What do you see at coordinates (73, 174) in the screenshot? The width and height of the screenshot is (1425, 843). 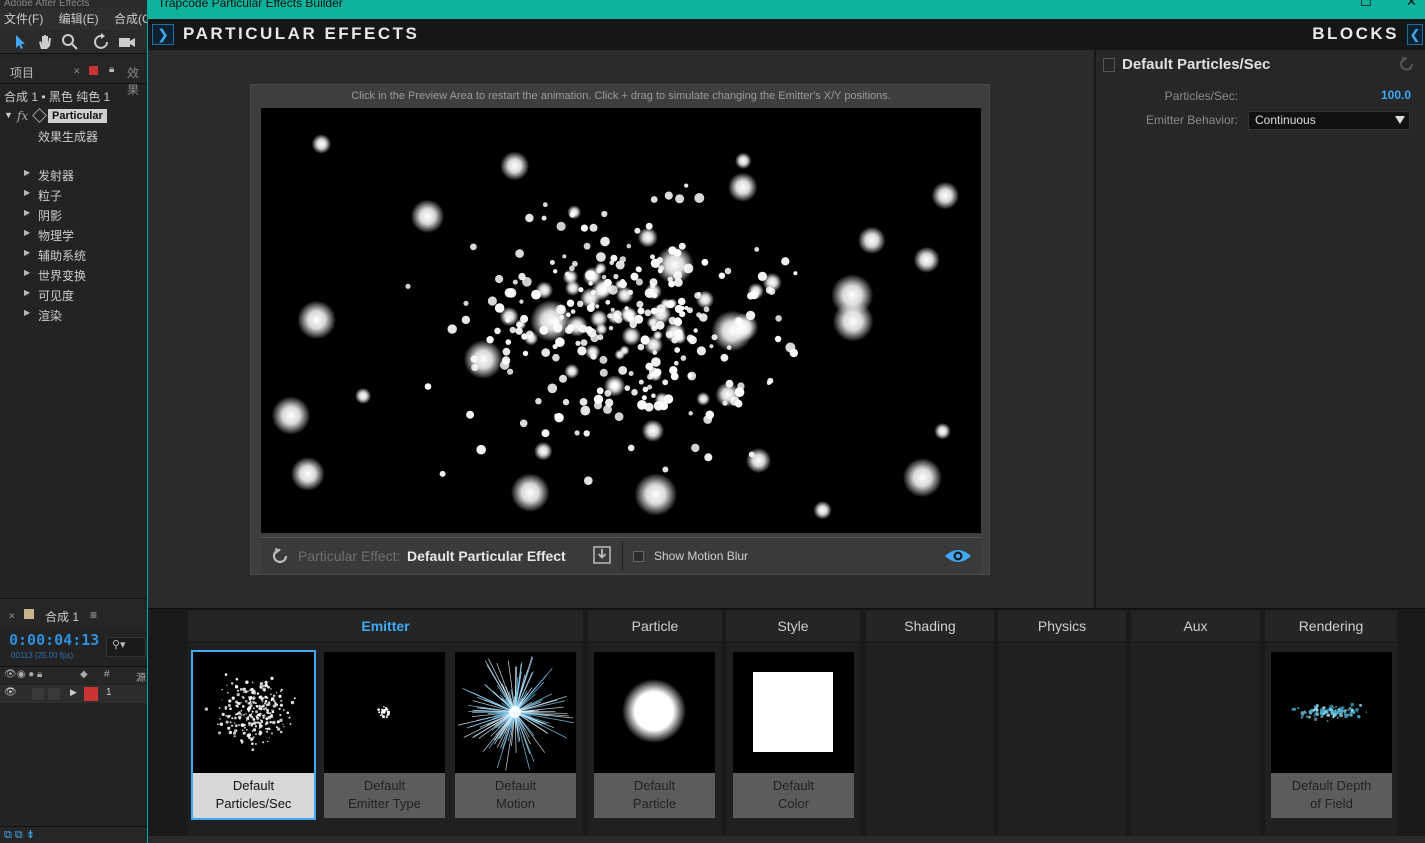 I see `property-emitter: ▶ 发射器` at bounding box center [73, 174].